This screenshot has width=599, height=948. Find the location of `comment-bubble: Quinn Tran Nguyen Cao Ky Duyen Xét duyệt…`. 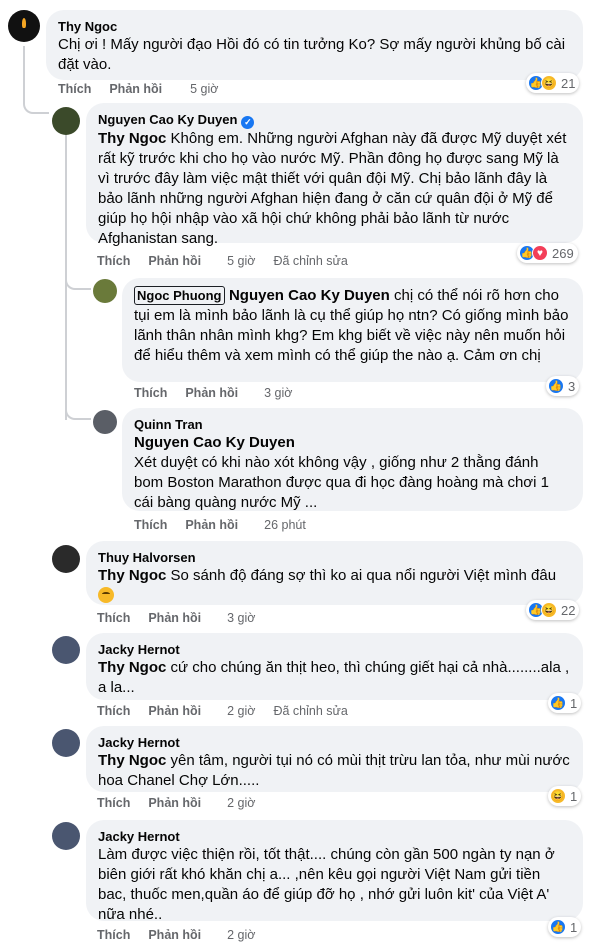

comment-bubble: Quinn Tran Nguyen Cao Ky Duyen Xét duyệt… is located at coordinates (352, 459).